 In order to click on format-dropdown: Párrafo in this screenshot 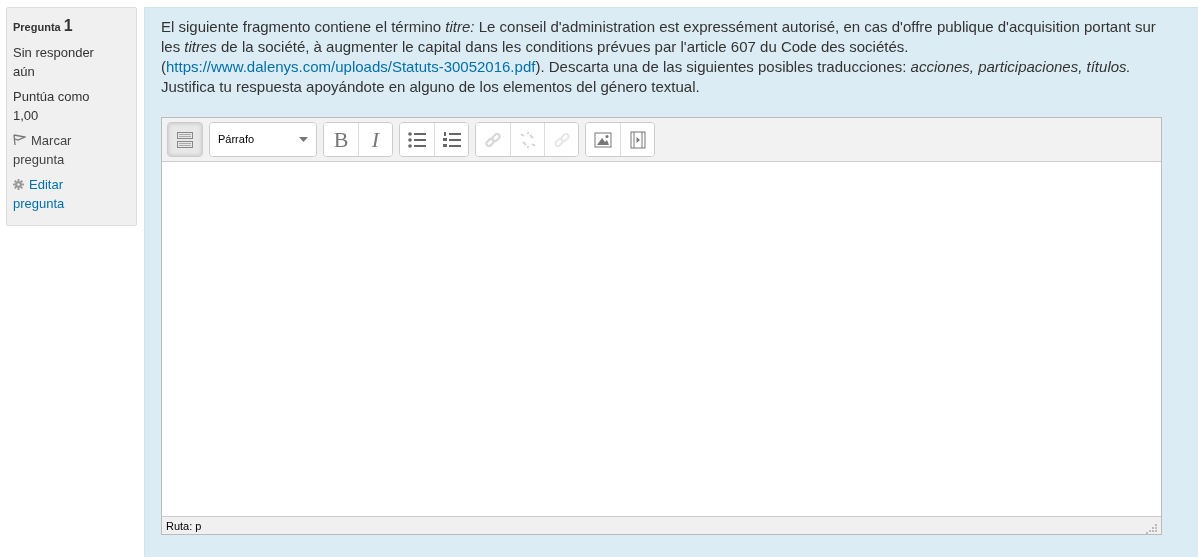, I will do `click(263, 139)`.